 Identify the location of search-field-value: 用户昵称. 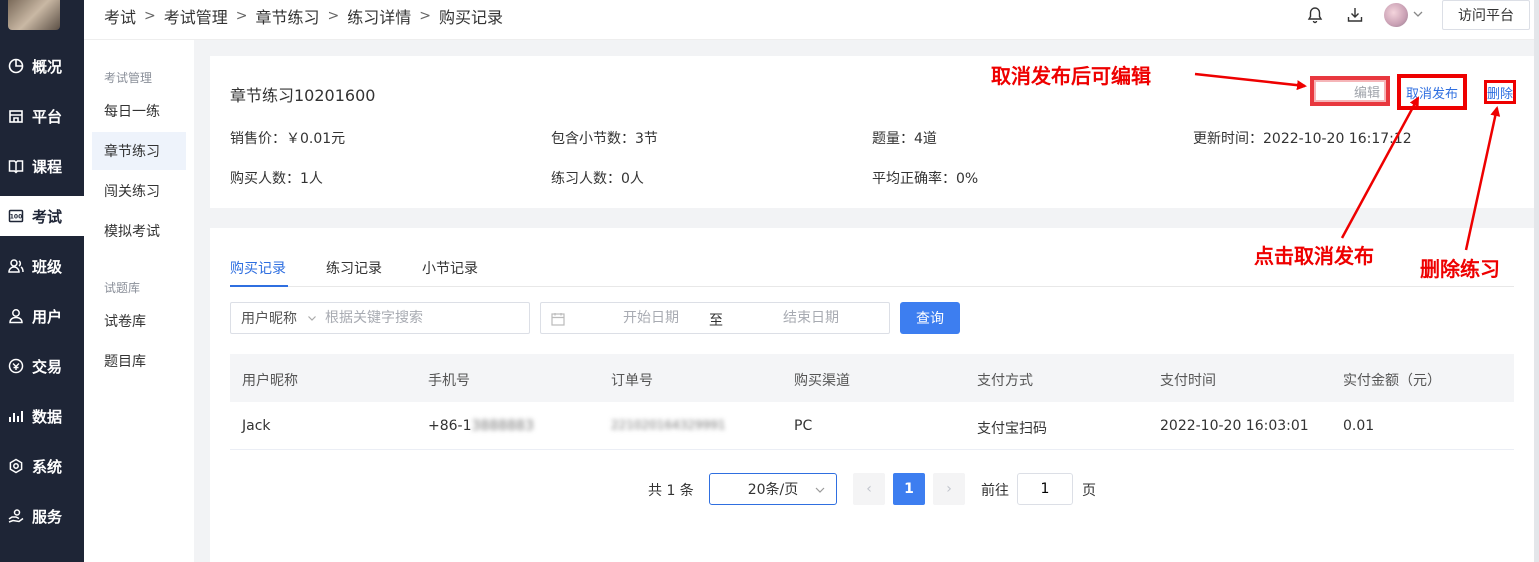
(269, 319).